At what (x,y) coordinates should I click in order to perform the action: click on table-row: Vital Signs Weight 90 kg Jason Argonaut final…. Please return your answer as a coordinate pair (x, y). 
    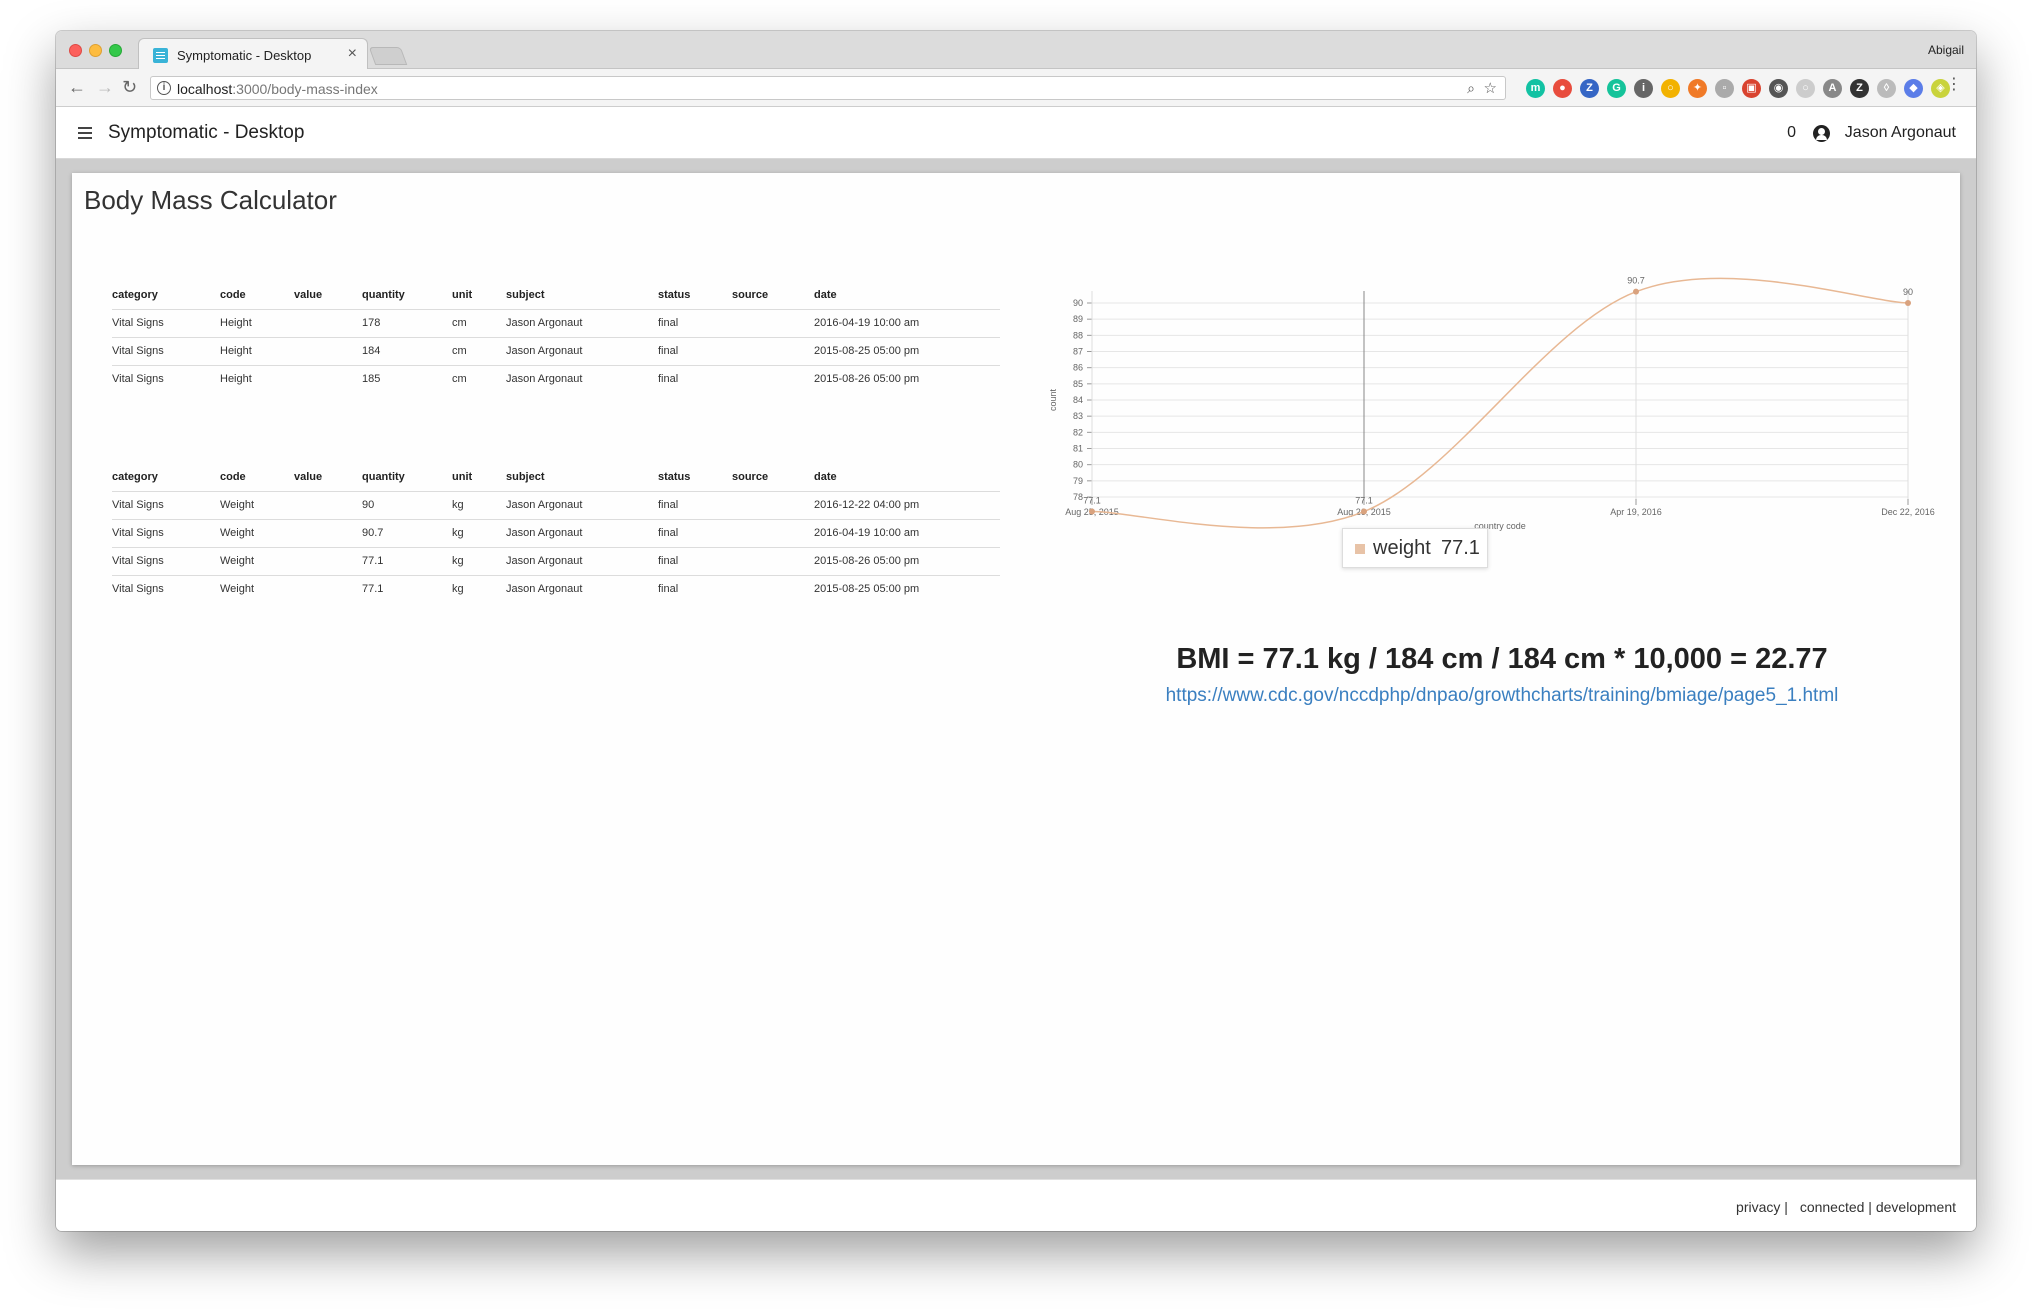
    Looking at the image, I should click on (556, 504).